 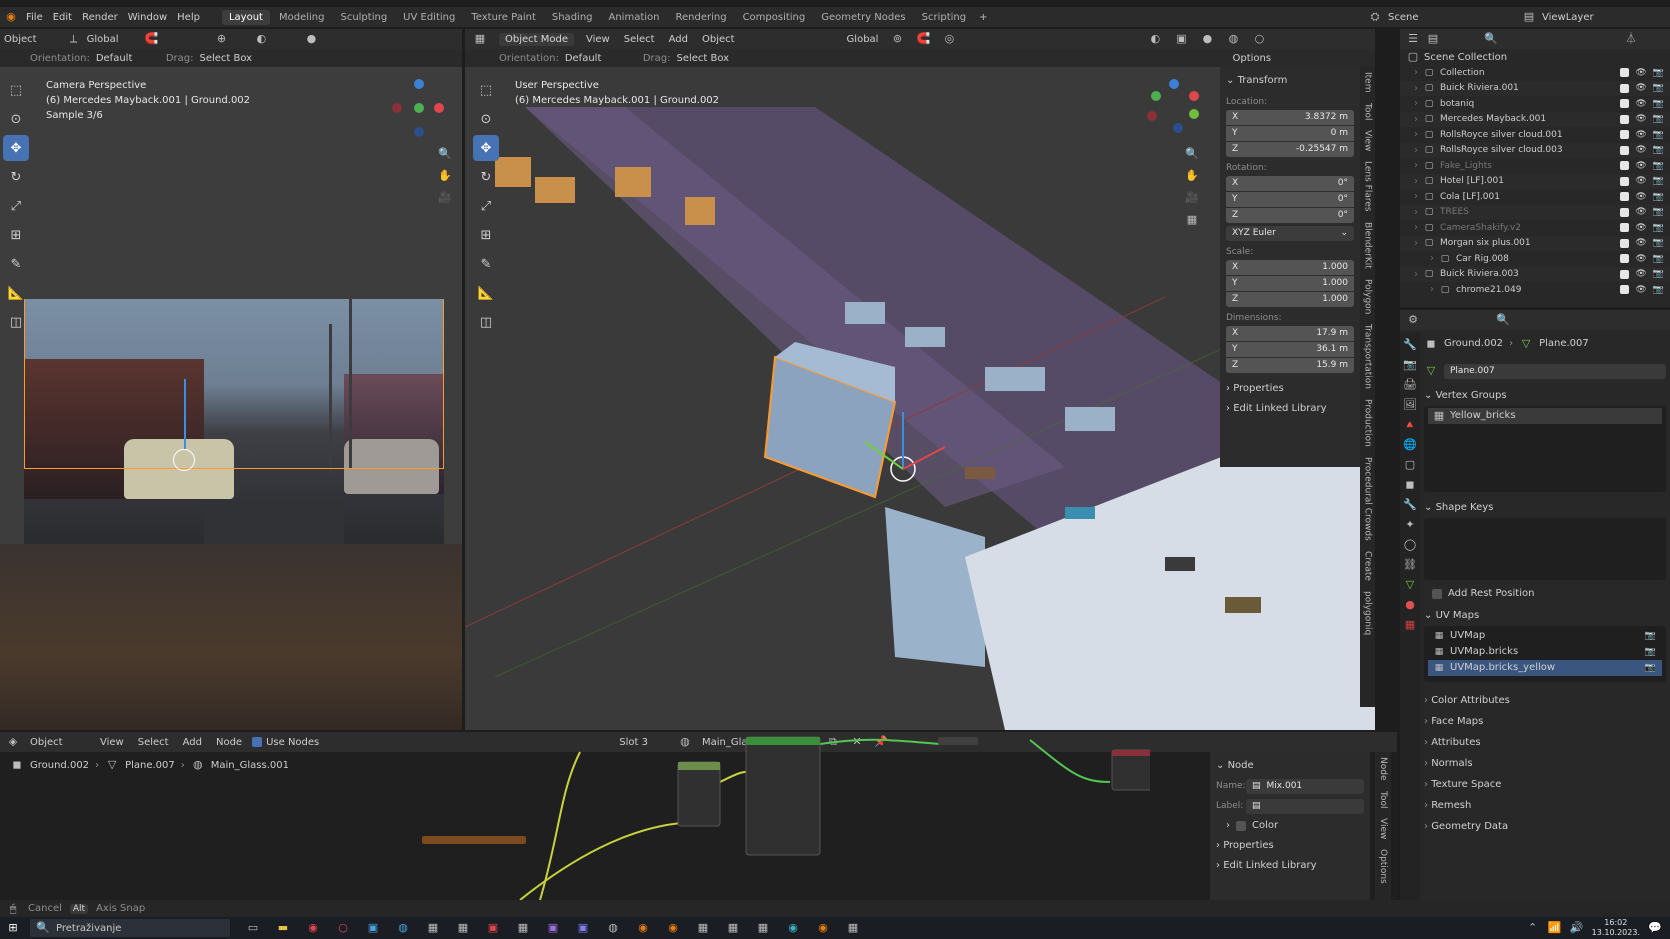 What do you see at coordinates (983, 17) in the screenshot?
I see `add-workspace-button: +` at bounding box center [983, 17].